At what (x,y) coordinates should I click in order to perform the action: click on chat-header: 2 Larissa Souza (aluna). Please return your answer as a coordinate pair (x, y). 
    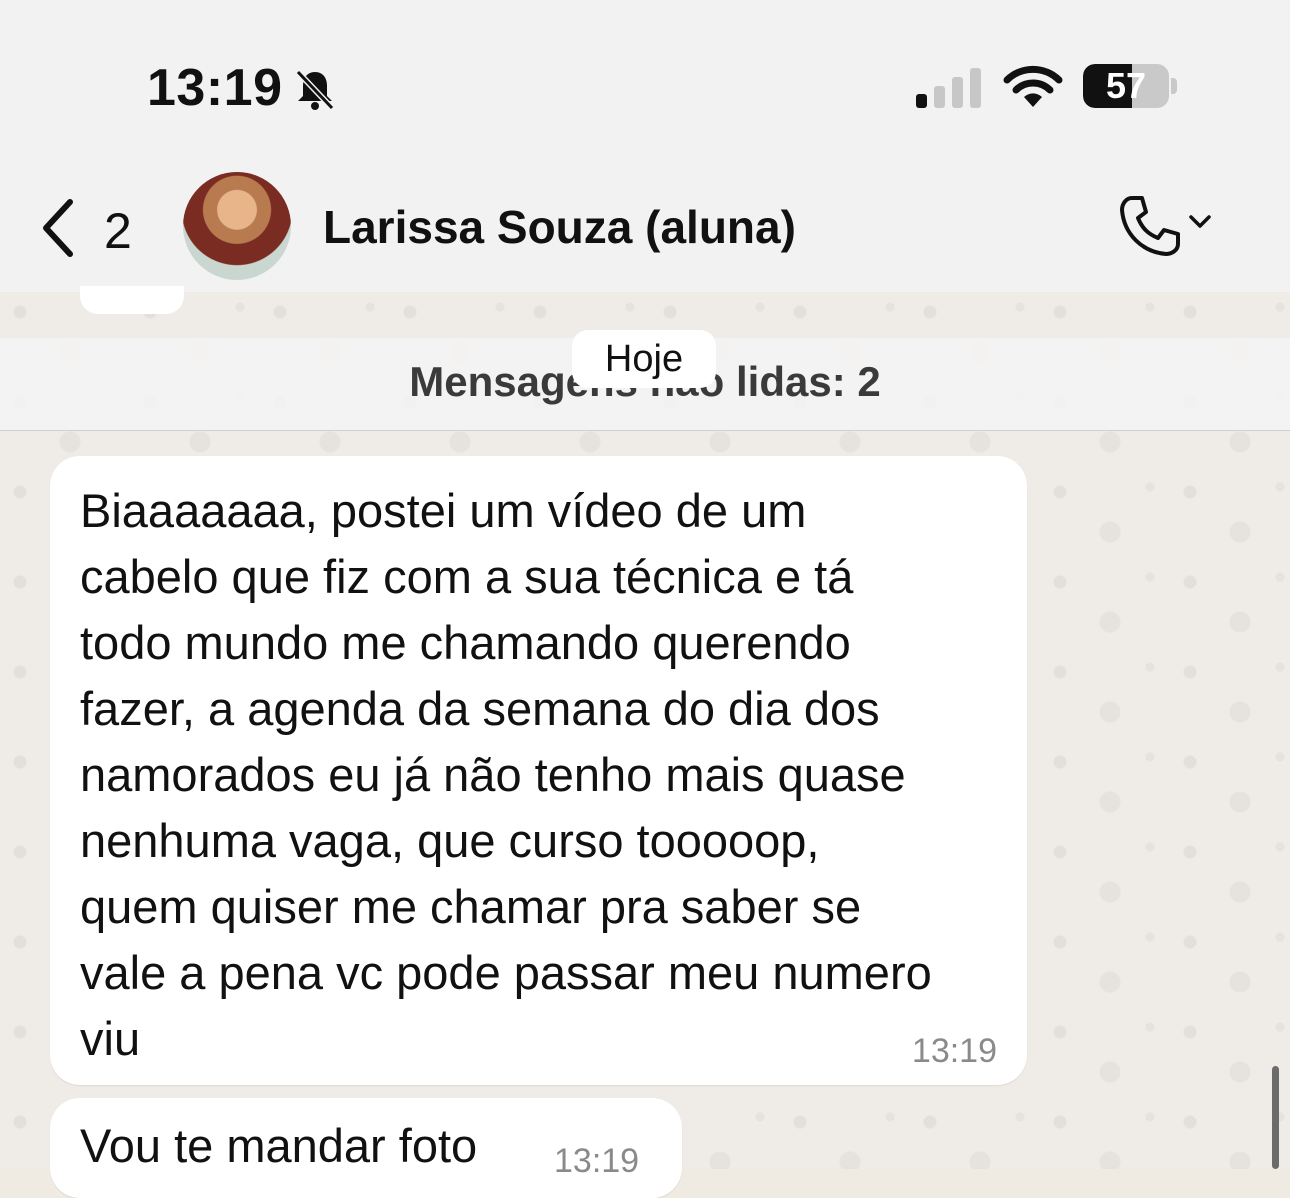
    Looking at the image, I should click on (645, 231).